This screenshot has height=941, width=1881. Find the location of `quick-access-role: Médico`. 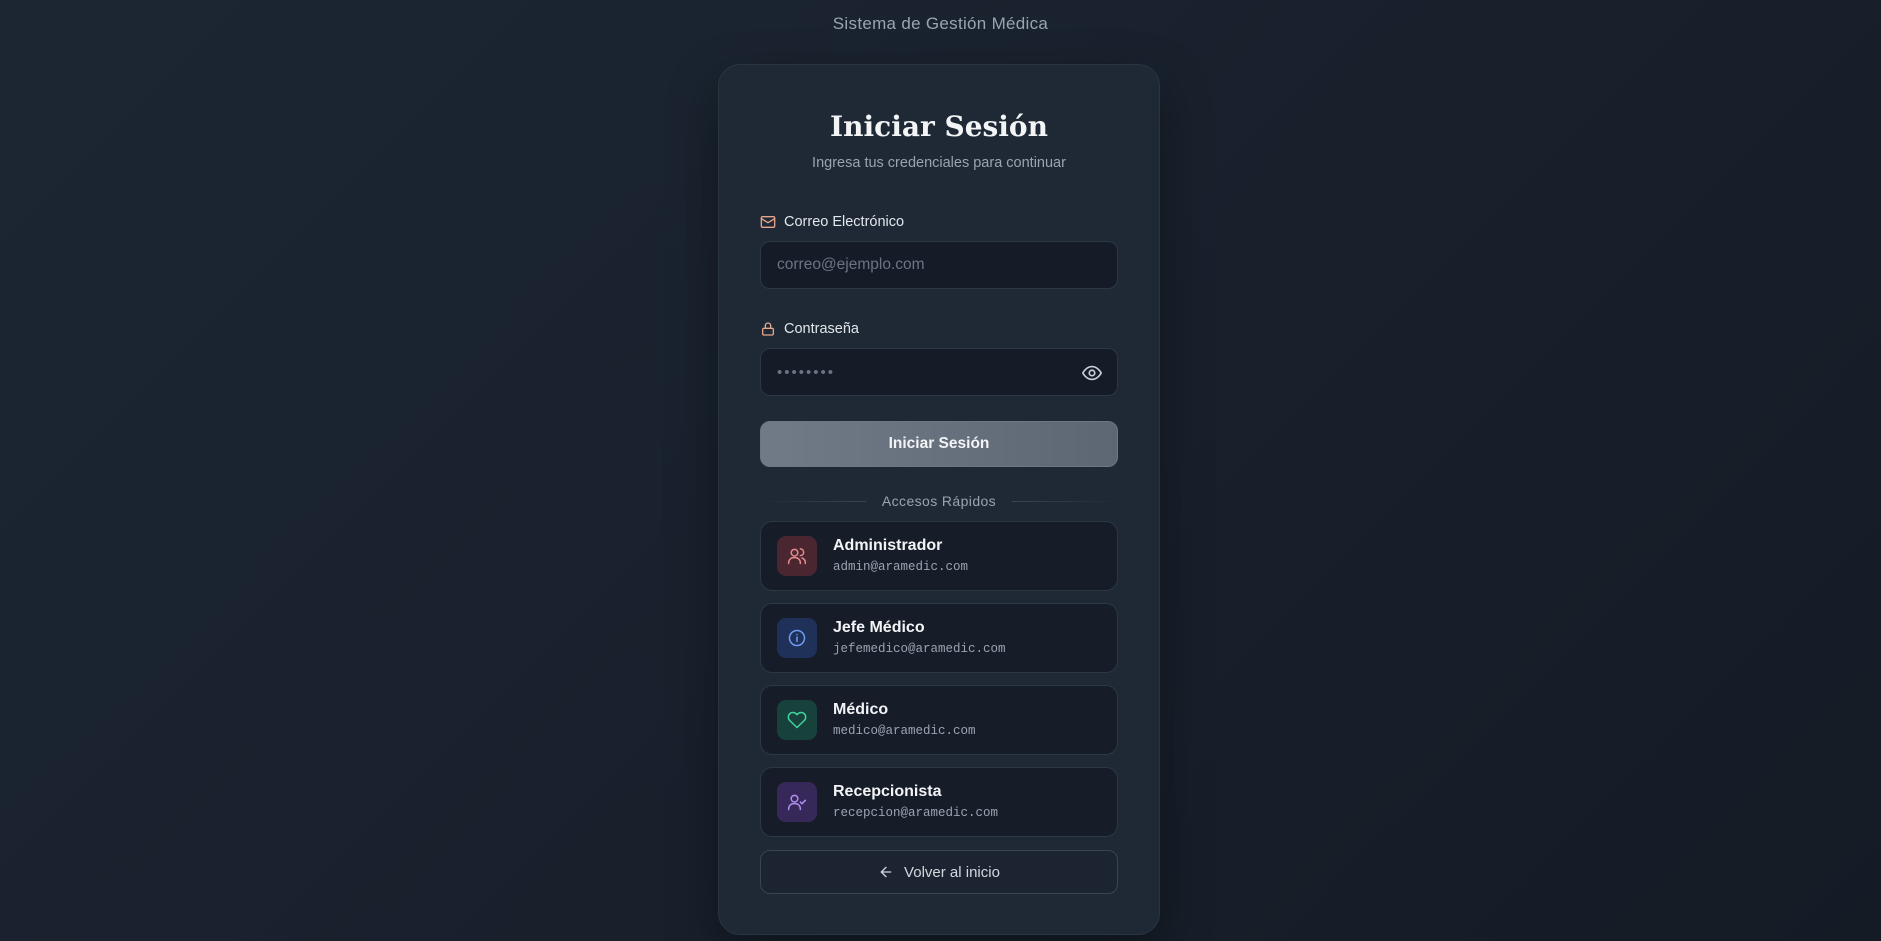

quick-access-role: Médico is located at coordinates (861, 709).